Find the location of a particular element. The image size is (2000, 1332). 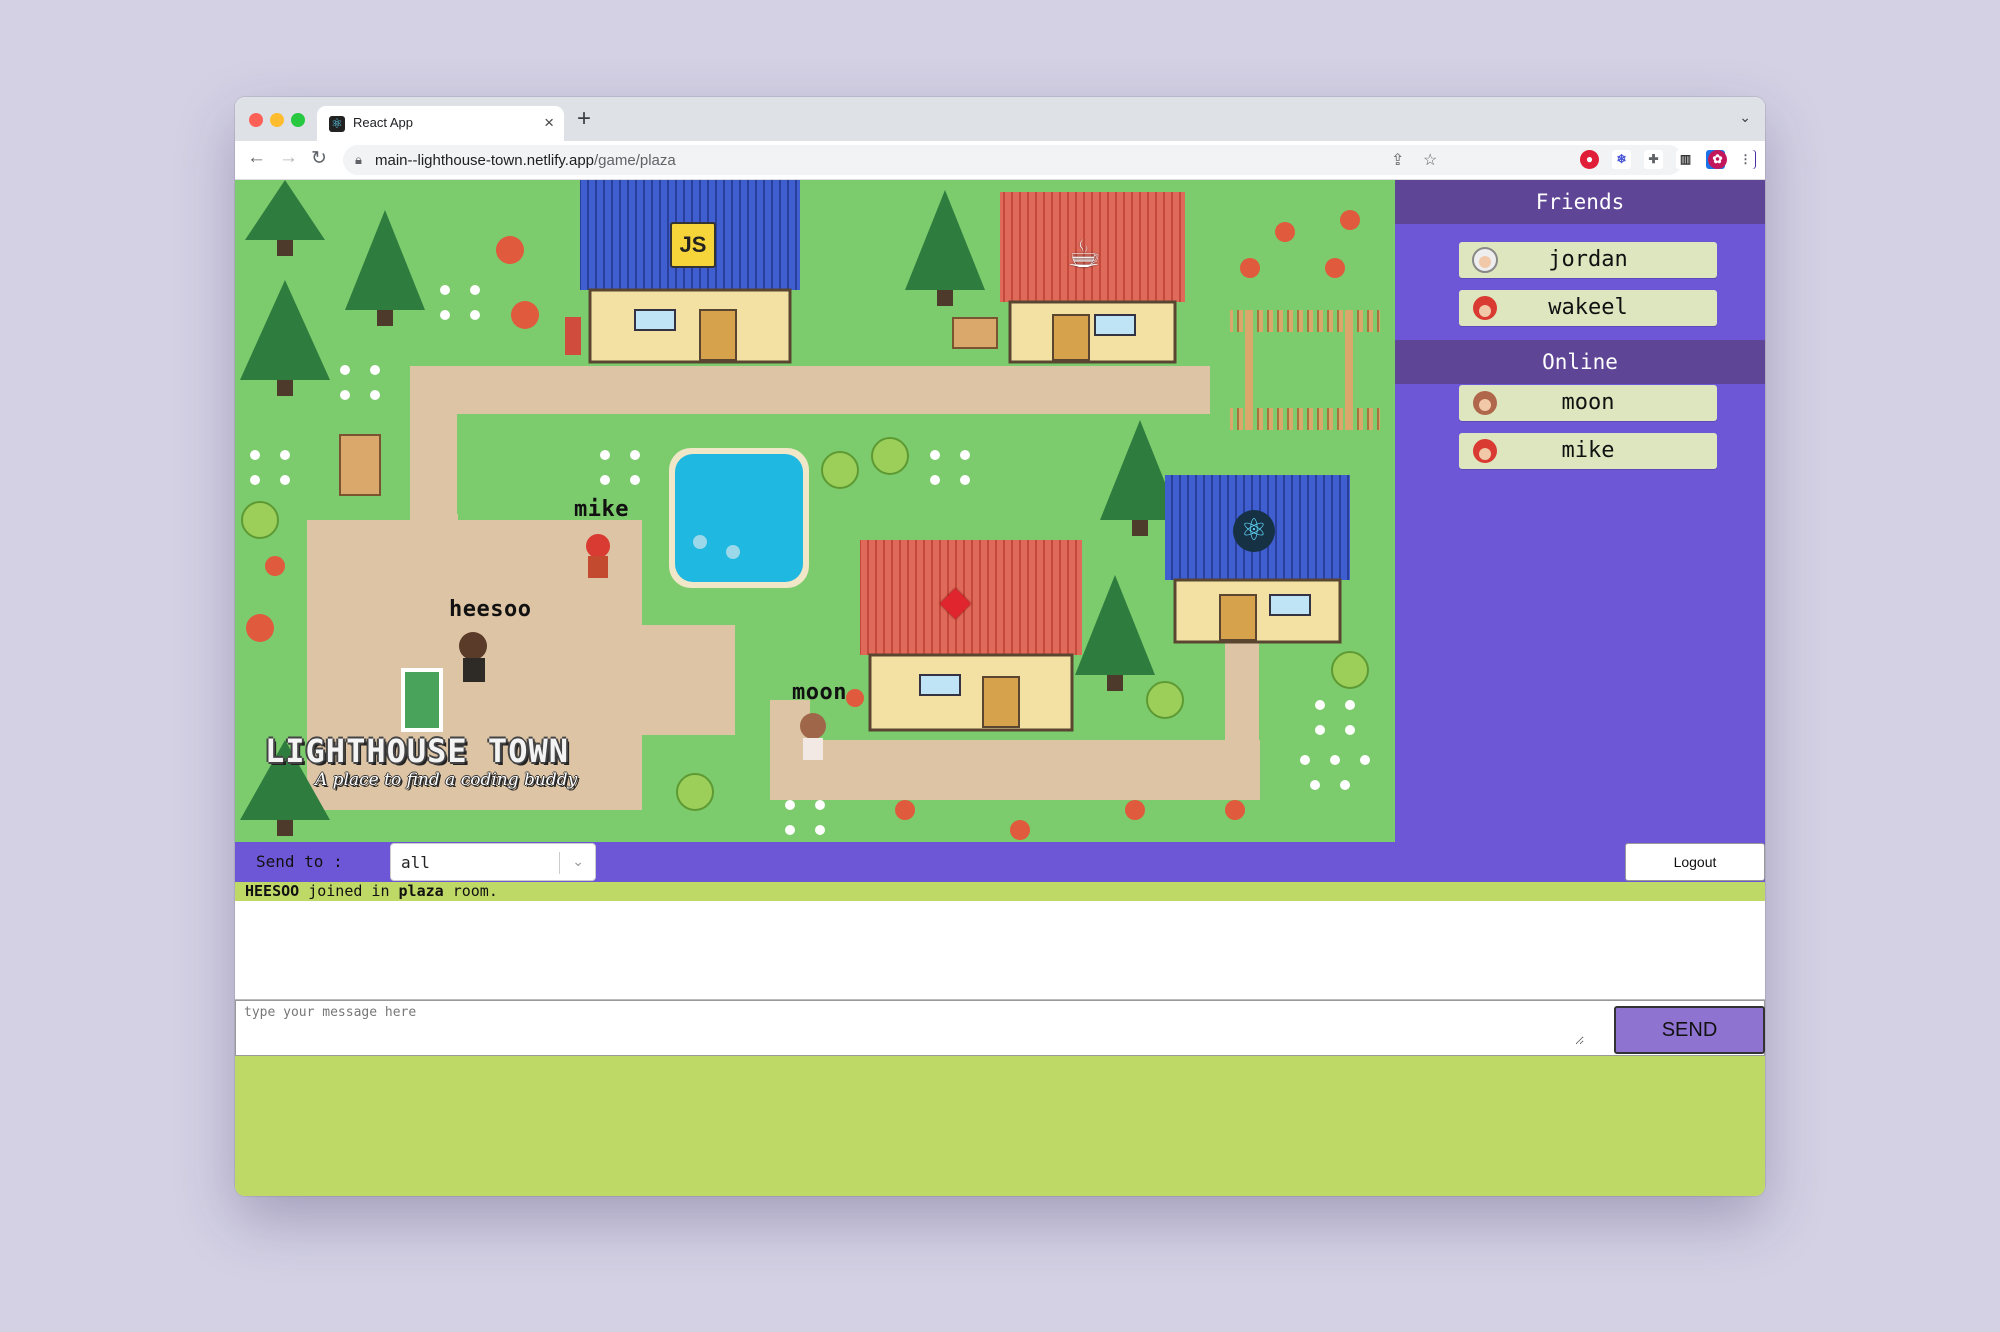

message-room: plaza is located at coordinates (421, 891).